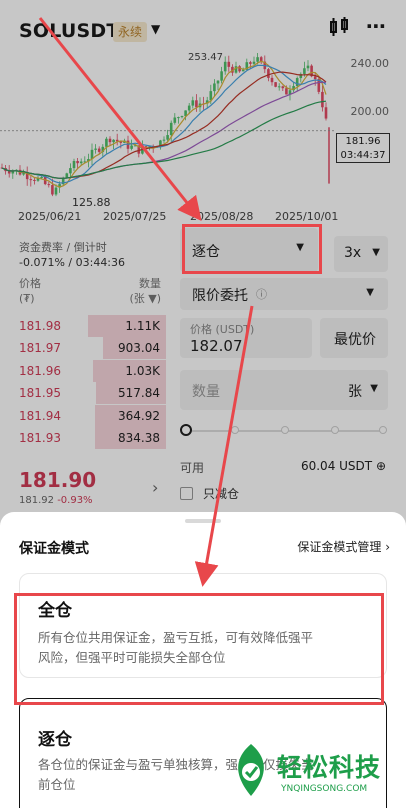 The height and width of the screenshot is (808, 406). I want to click on watermark-logo-icon, so click(251, 770).